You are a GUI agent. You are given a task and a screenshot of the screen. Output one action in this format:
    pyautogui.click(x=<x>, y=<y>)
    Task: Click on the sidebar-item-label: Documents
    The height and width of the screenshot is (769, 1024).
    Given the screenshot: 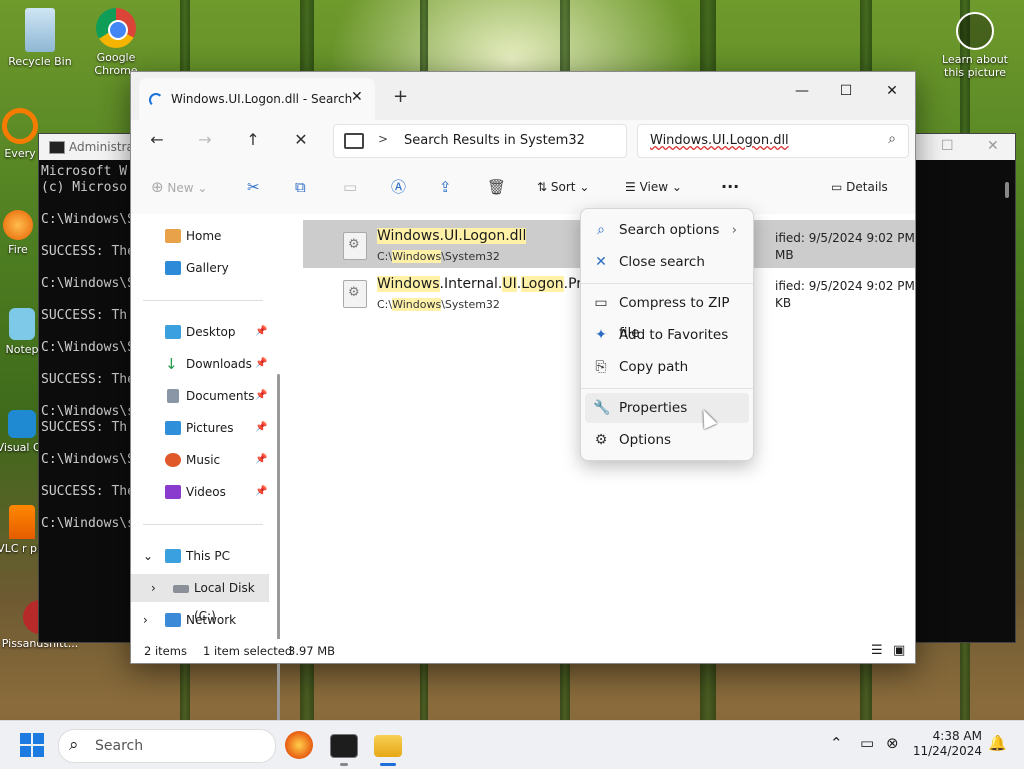 What is the action you would take?
    pyautogui.click(x=220, y=396)
    